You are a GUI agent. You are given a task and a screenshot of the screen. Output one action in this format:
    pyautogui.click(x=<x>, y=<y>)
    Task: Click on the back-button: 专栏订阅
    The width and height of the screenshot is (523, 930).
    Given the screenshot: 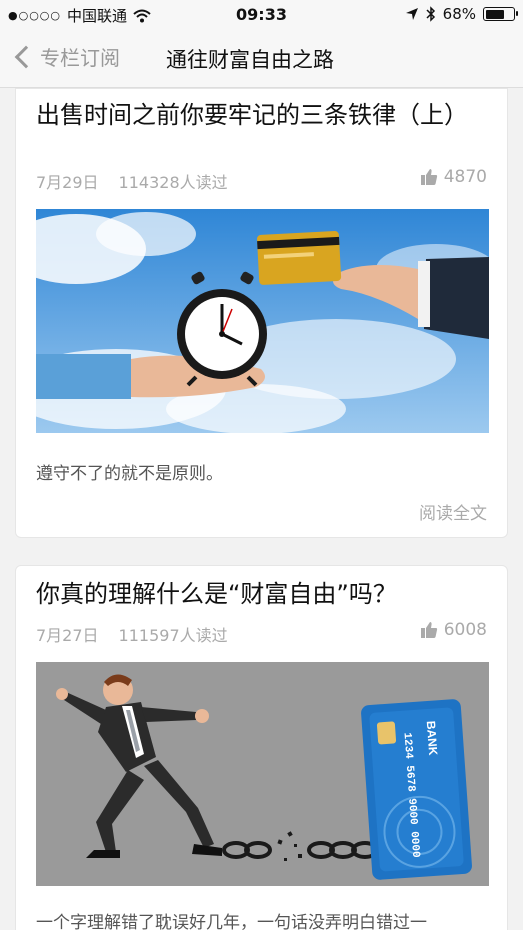 What is the action you would take?
    pyautogui.click(x=66, y=56)
    